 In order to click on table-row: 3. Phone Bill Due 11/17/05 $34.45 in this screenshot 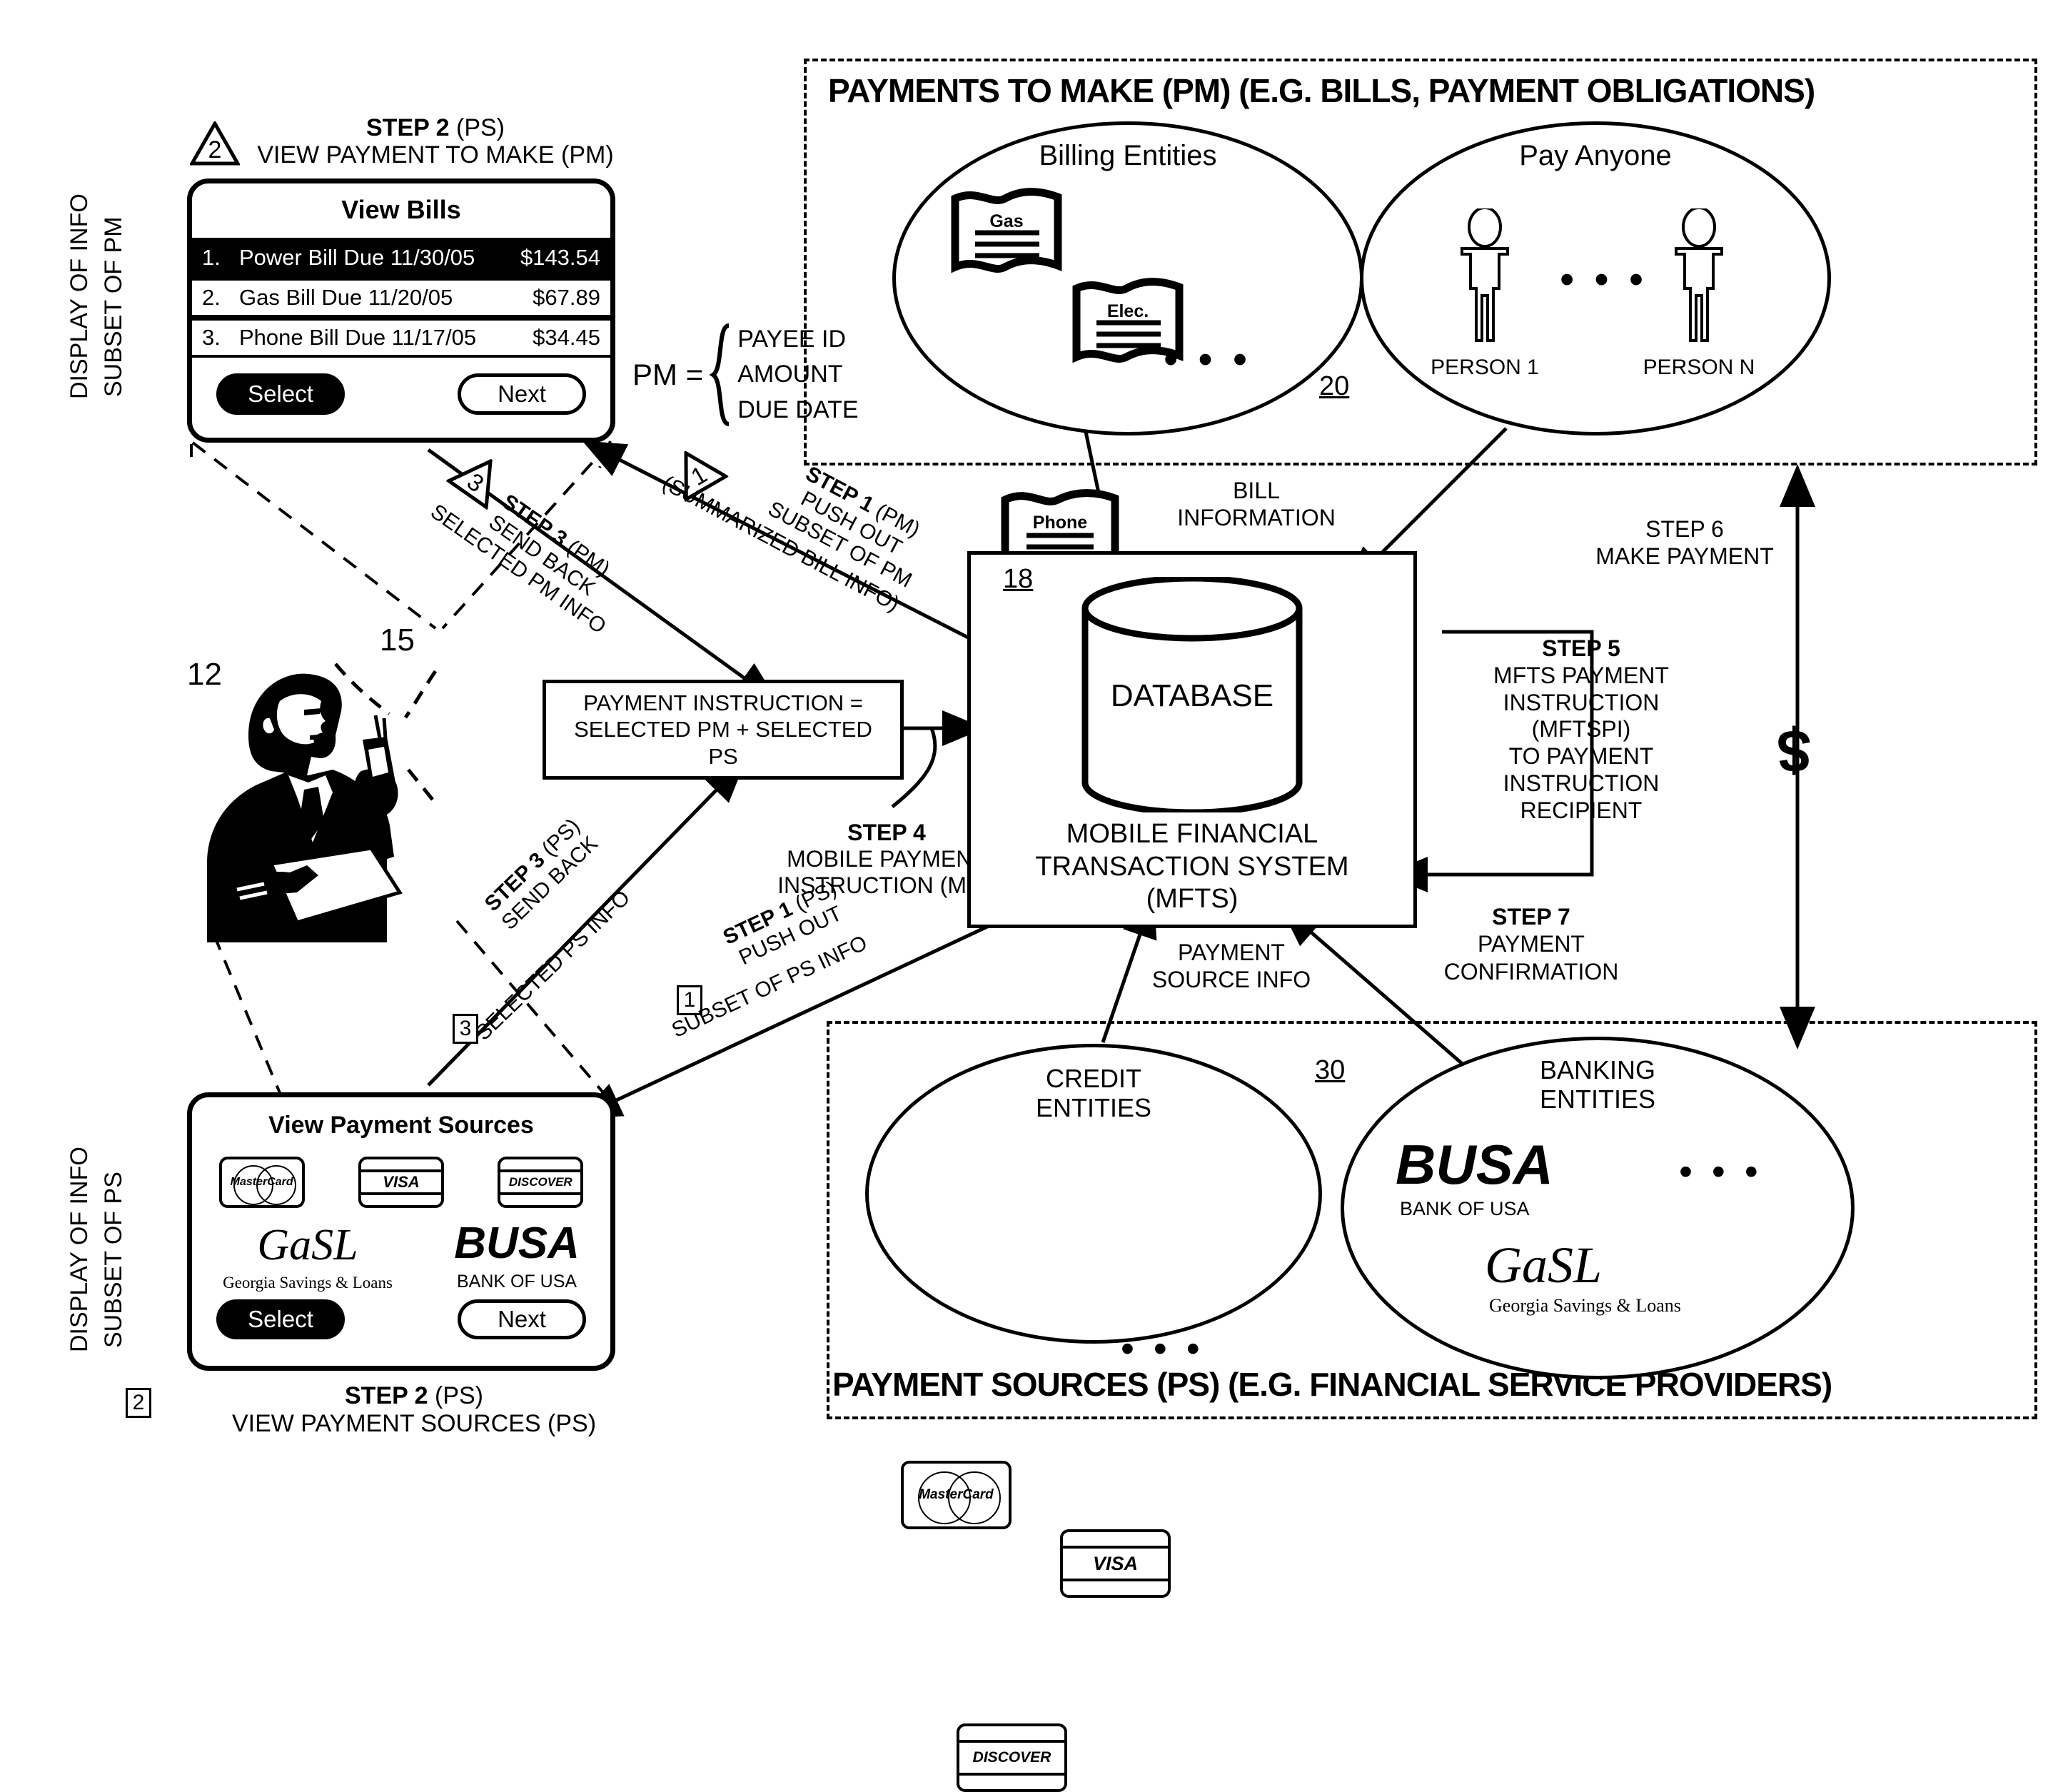, I will do `click(401, 338)`.